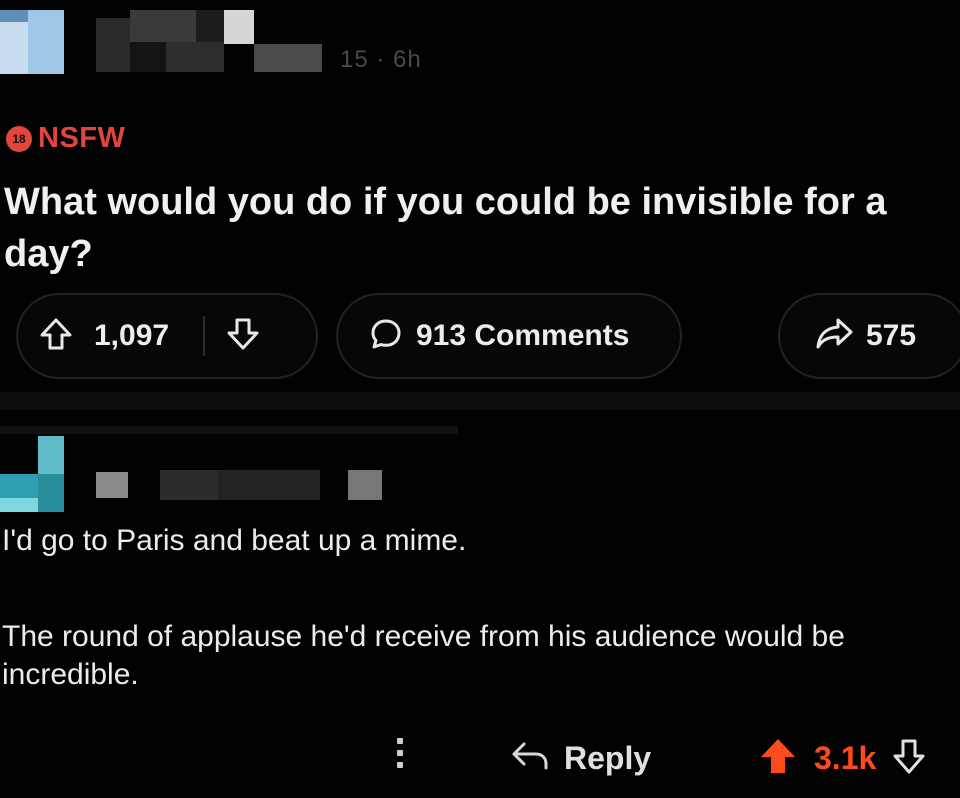 This screenshot has height=798, width=960. Describe the element at coordinates (82, 138) in the screenshot. I see `nsfw-label: NSFW` at that location.